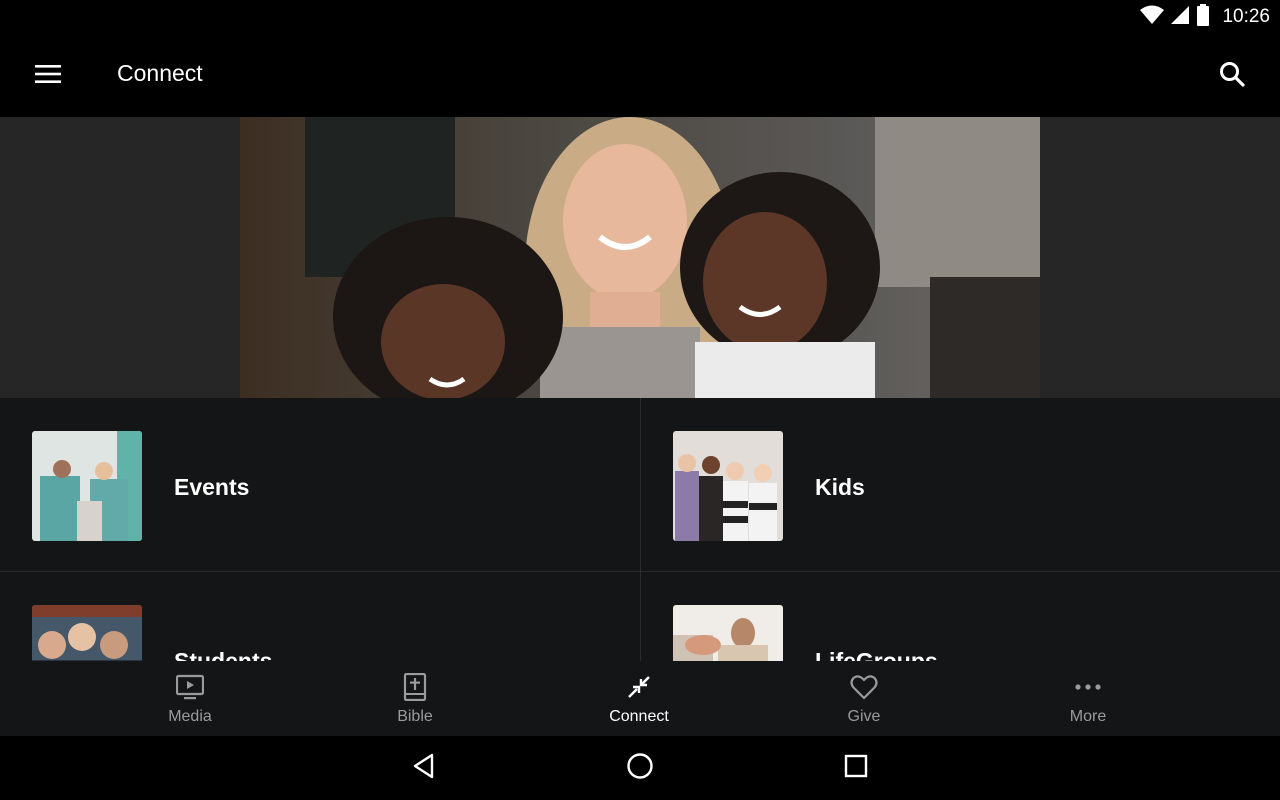 Image resolution: width=1280 pixels, height=800 pixels. I want to click on nav-give-label: Give, so click(864, 716).